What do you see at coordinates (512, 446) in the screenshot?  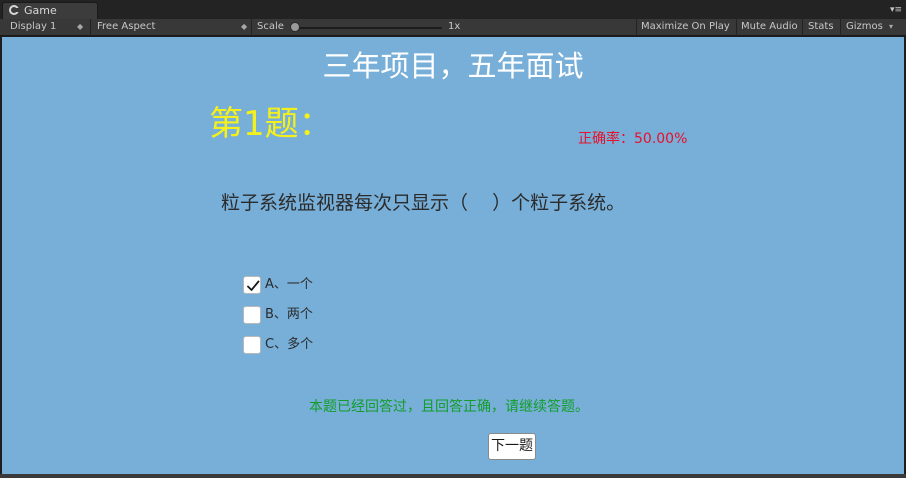 I see `next-question-button: 下一题` at bounding box center [512, 446].